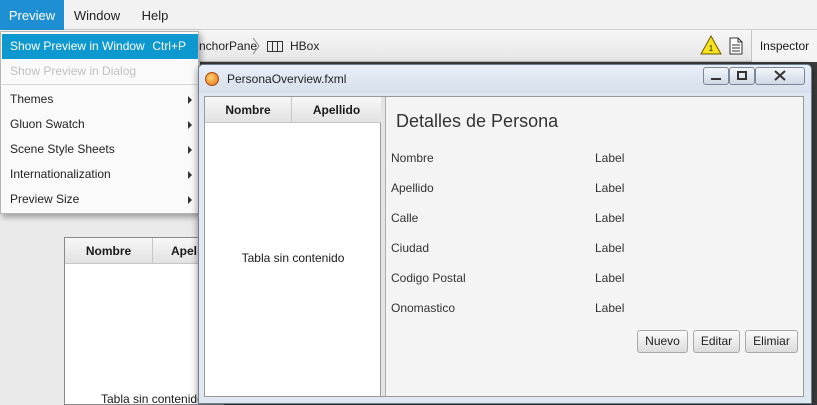 This screenshot has height=405, width=817. What do you see at coordinates (45, 199) in the screenshot?
I see `menu-item-label: Preview Size` at bounding box center [45, 199].